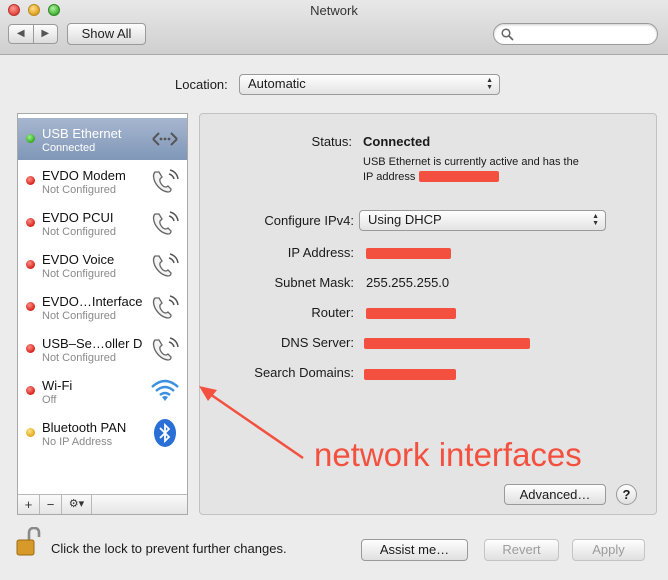 Image resolution: width=668 pixels, height=580 pixels. Describe the element at coordinates (332, 312) in the screenshot. I see `router-label: Router:` at that location.